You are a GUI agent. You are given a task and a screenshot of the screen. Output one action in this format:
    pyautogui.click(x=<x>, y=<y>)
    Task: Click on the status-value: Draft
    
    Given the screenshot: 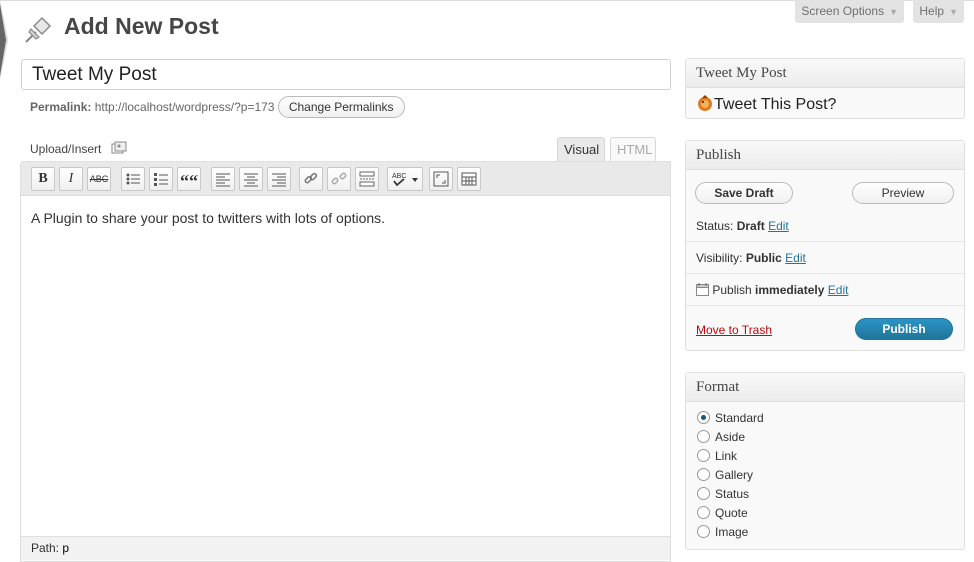 What is the action you would take?
    pyautogui.click(x=750, y=226)
    